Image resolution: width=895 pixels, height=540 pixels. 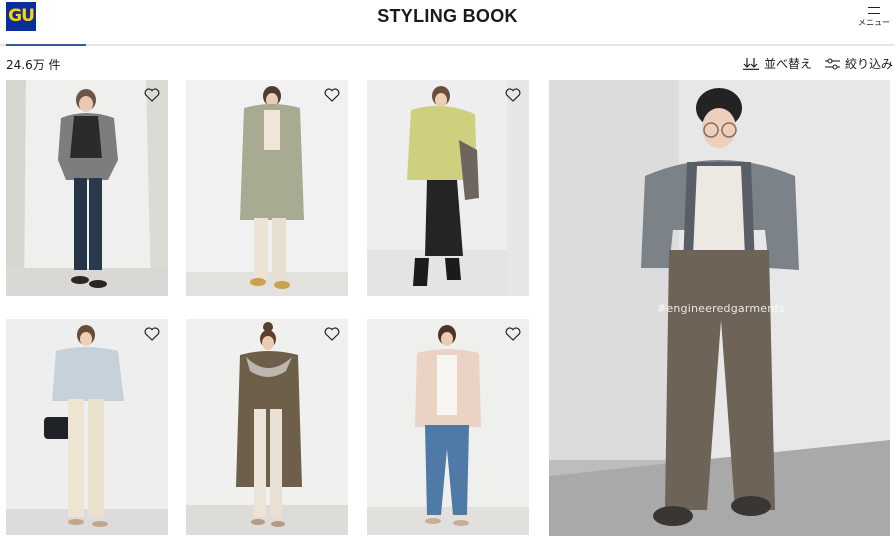 What do you see at coordinates (788, 64) in the screenshot?
I see `sort-label: 並べ替え` at bounding box center [788, 64].